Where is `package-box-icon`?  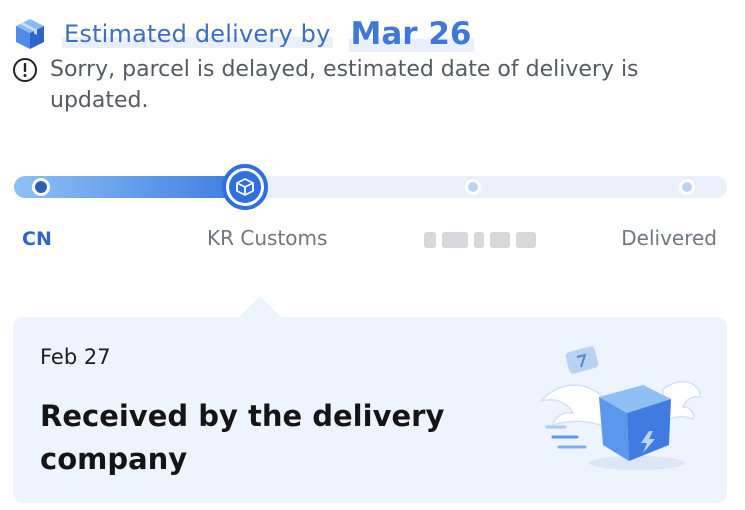 package-box-icon is located at coordinates (30, 34).